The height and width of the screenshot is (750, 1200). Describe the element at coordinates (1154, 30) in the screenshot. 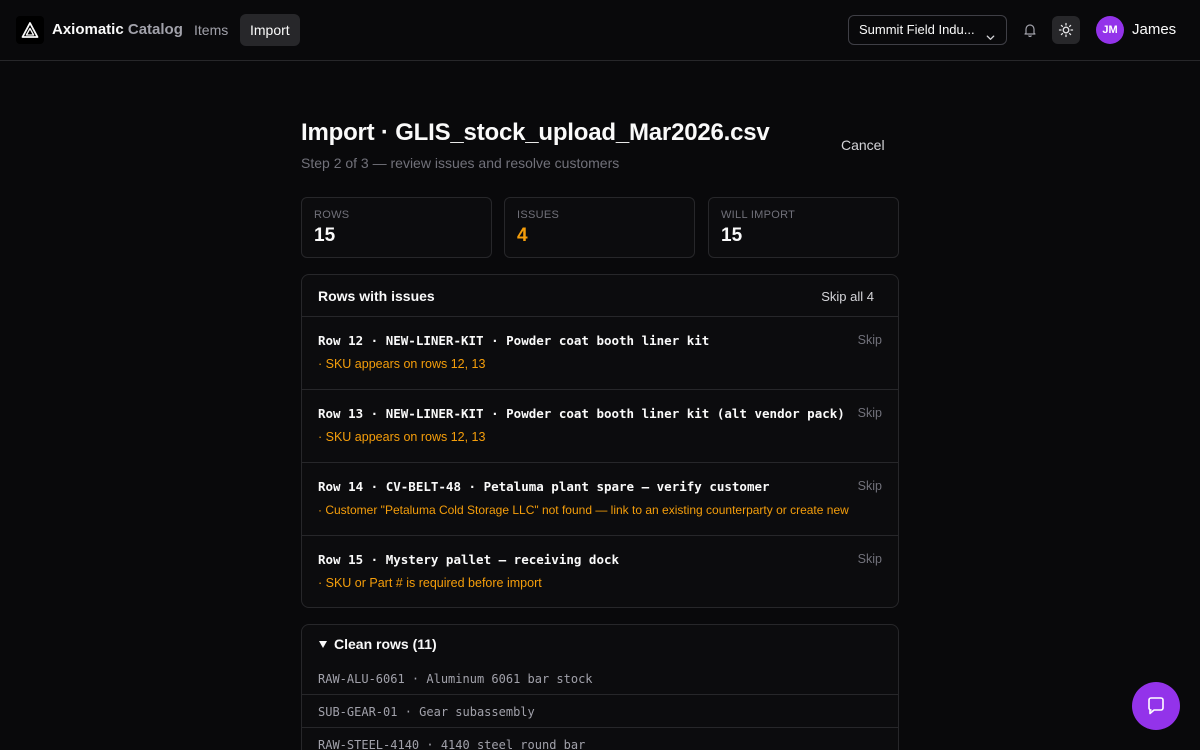

I see `user-name: James` at that location.